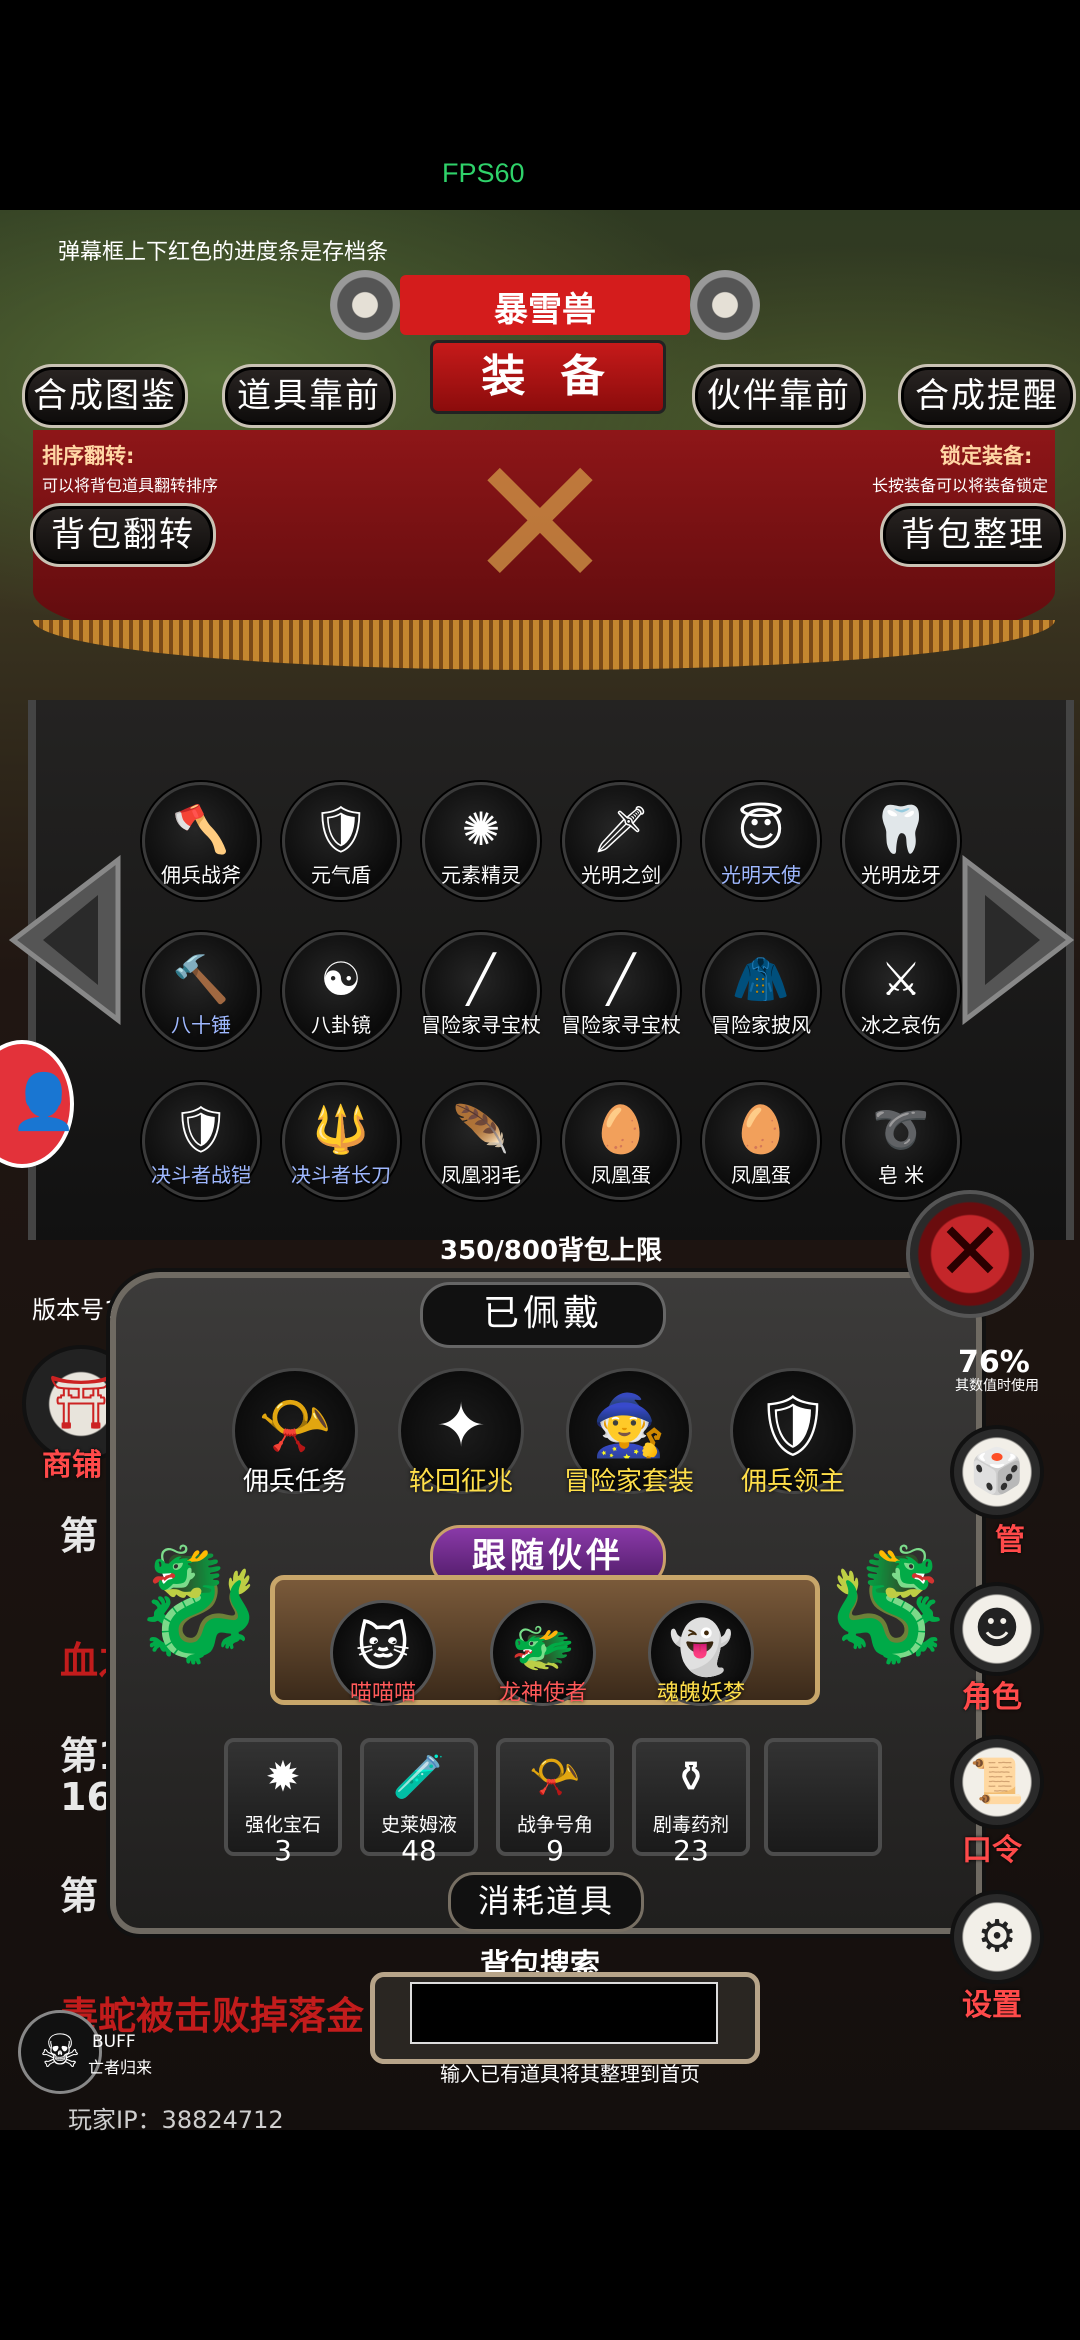 This screenshot has width=1080, height=2340. What do you see at coordinates (481, 841) in the screenshot?
I see `inventory-slot: ✺ 元素精灵` at bounding box center [481, 841].